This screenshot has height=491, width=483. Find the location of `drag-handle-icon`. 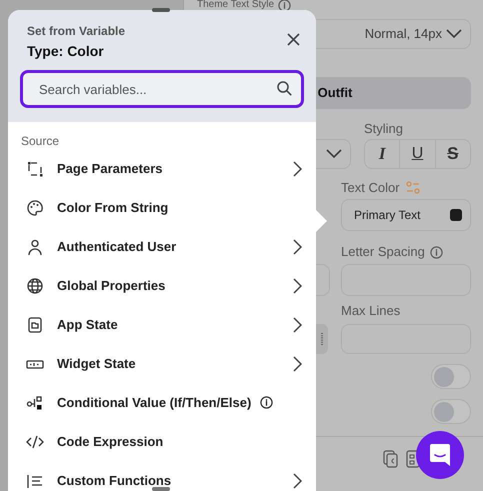

drag-handle-icon is located at coordinates (322, 339).